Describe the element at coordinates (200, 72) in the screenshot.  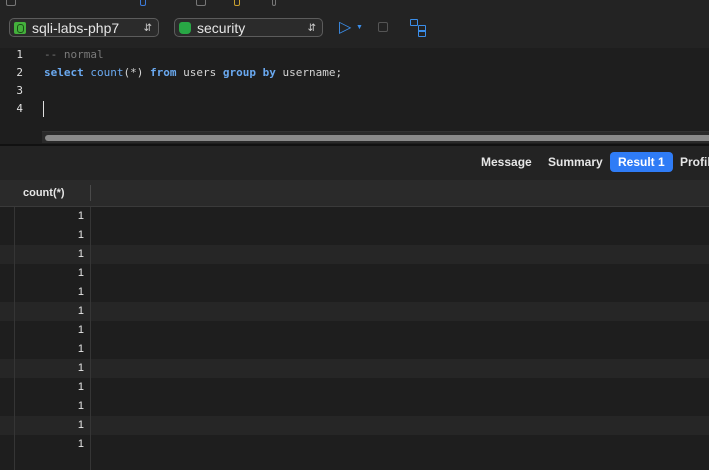
I see `sql-table: users` at that location.